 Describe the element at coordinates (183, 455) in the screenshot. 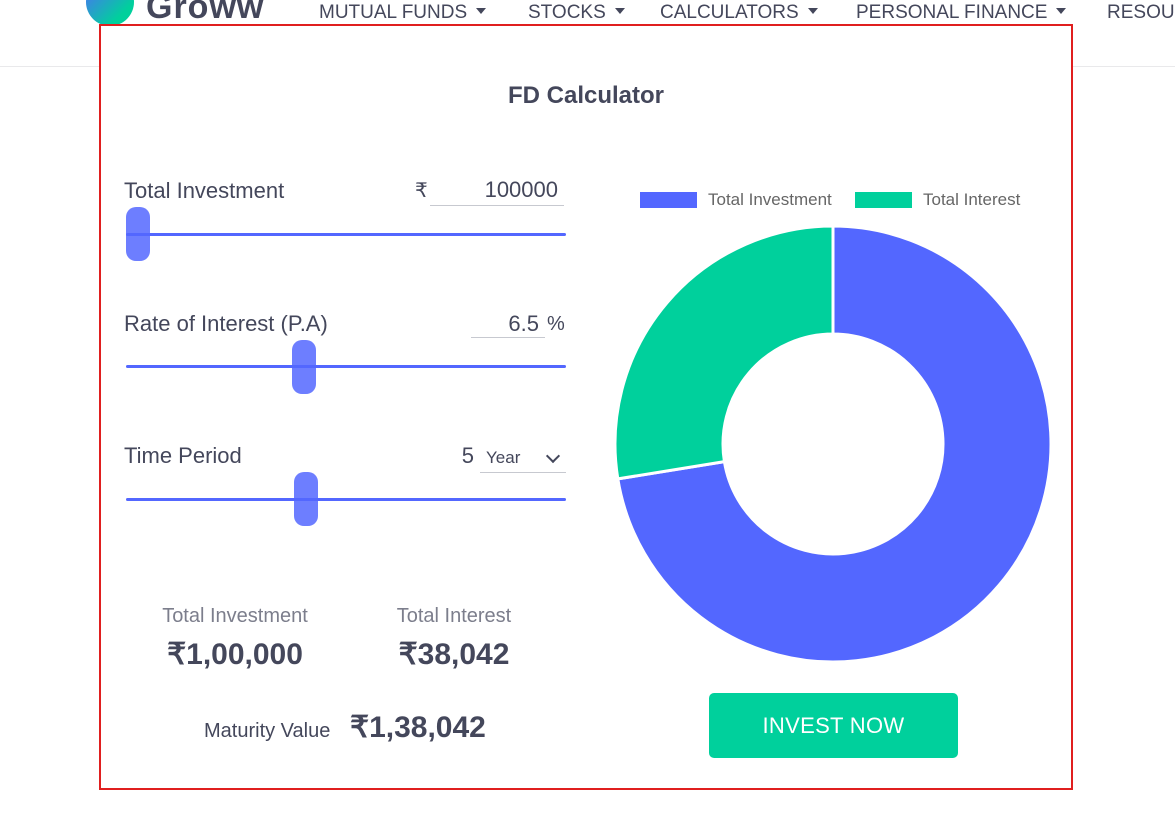

I see `period-label: Time Period` at that location.